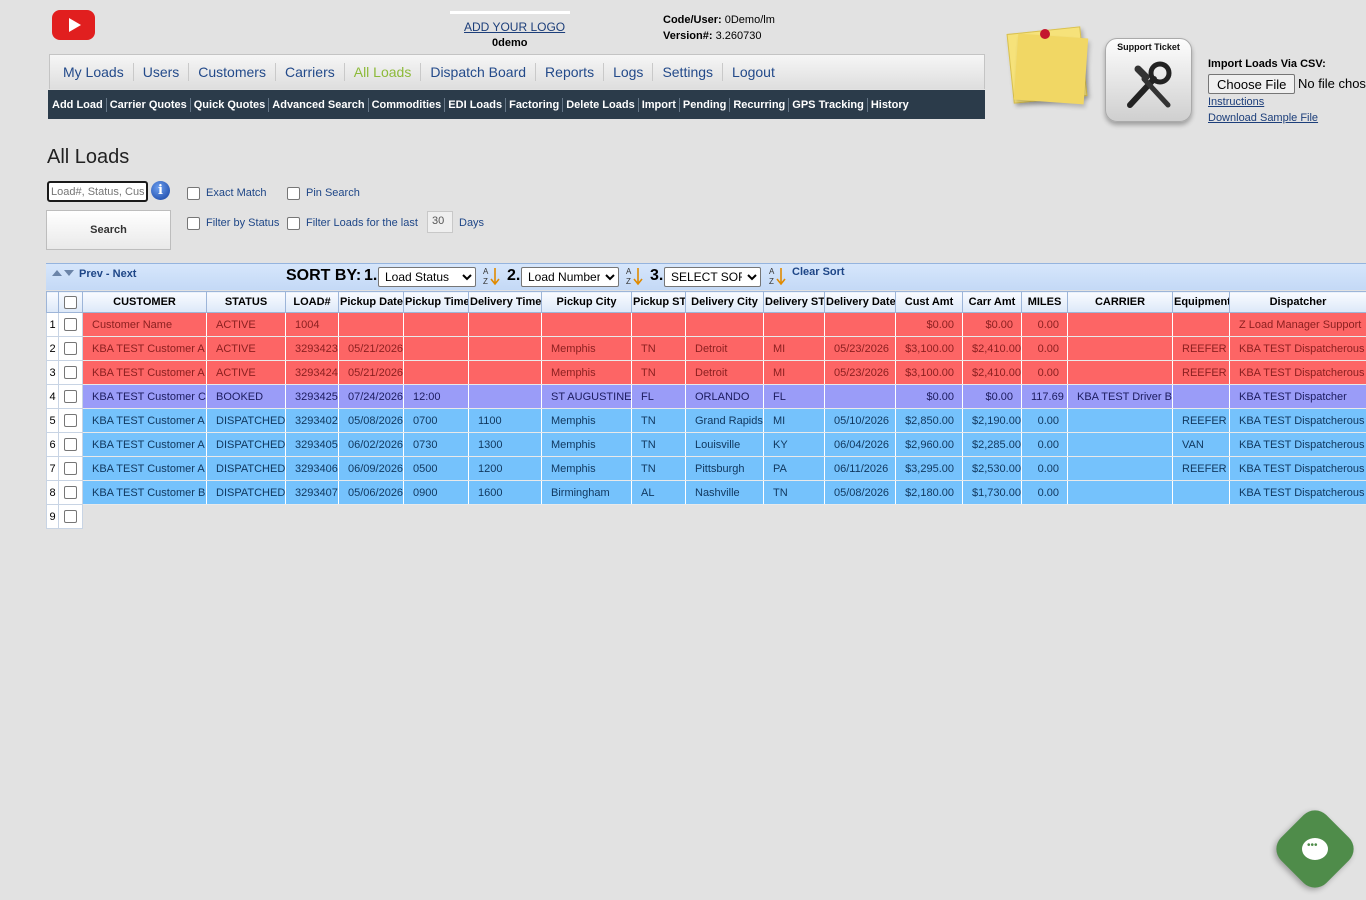  Describe the element at coordinates (712, 277) in the screenshot. I see `sort-3-select: SELECT SORT` at that location.